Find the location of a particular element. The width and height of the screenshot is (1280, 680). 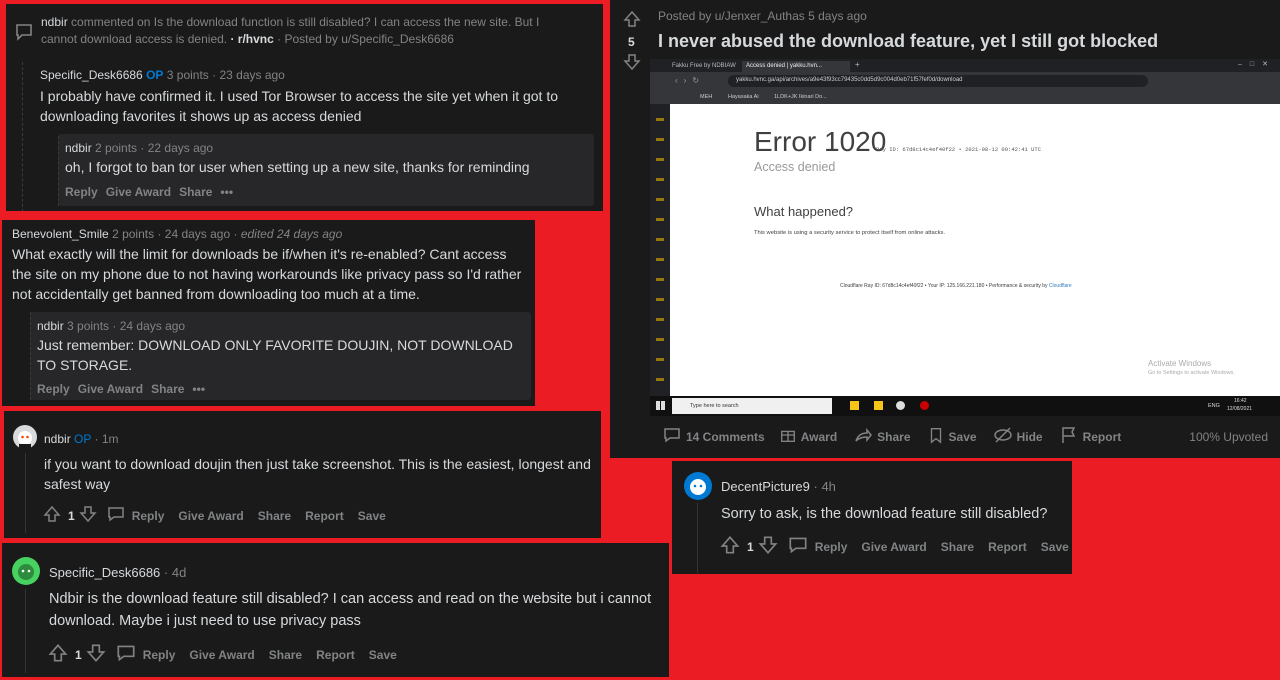

comment-user: ndbir is located at coordinates (57, 439).